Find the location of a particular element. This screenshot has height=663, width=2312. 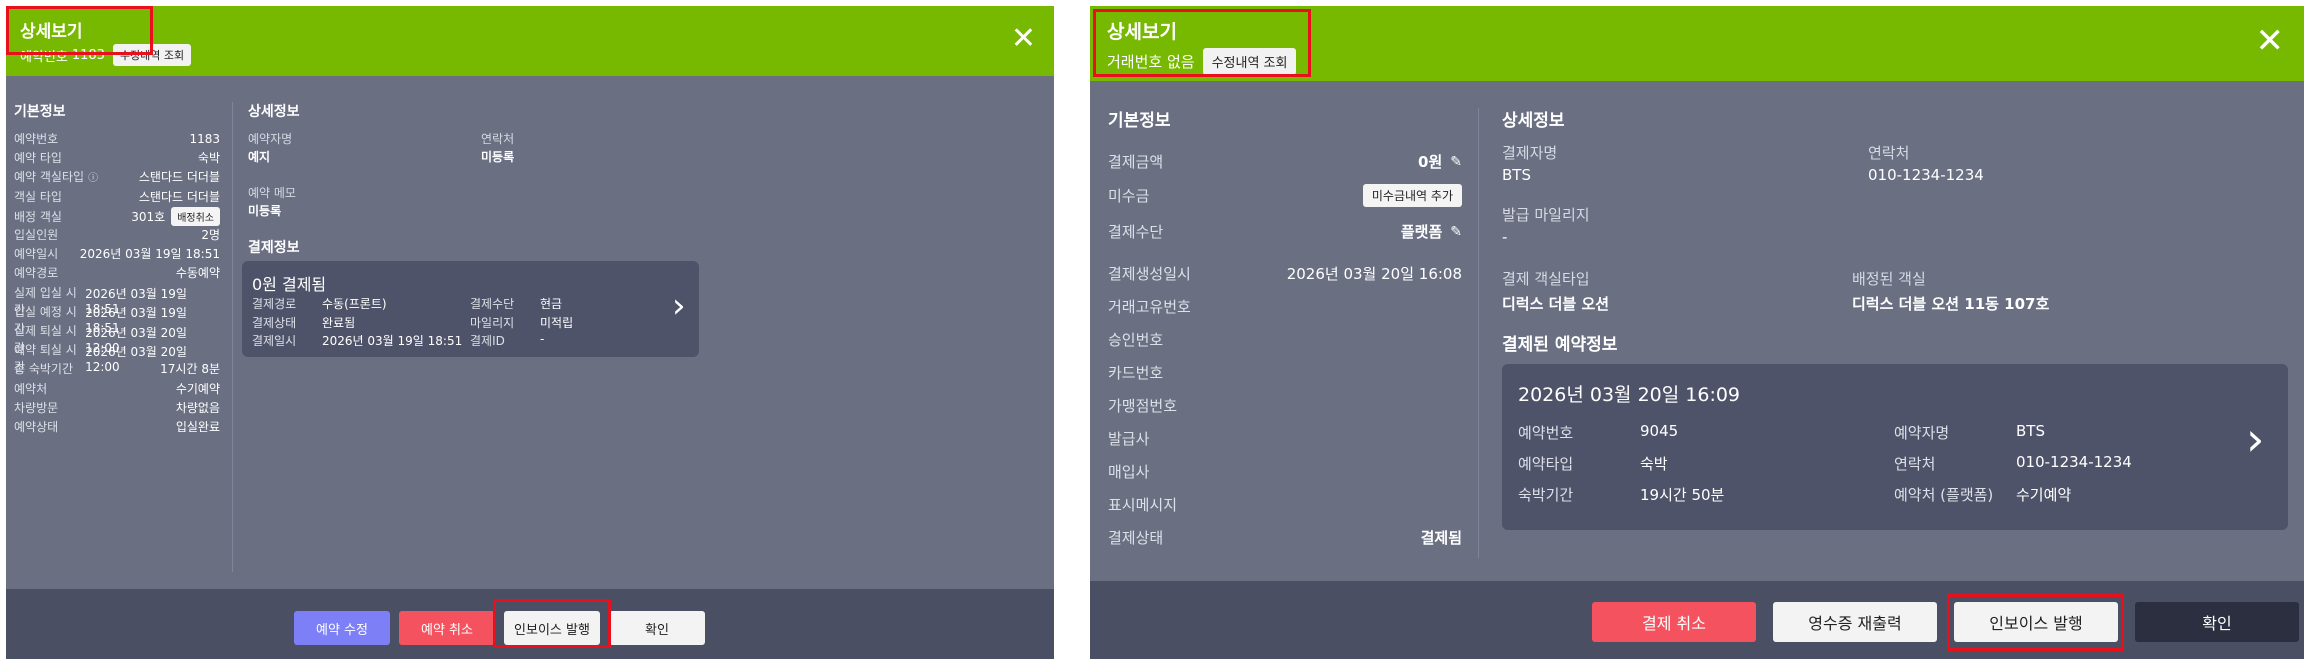

card-field-value: BTS is located at coordinates (2030, 431).